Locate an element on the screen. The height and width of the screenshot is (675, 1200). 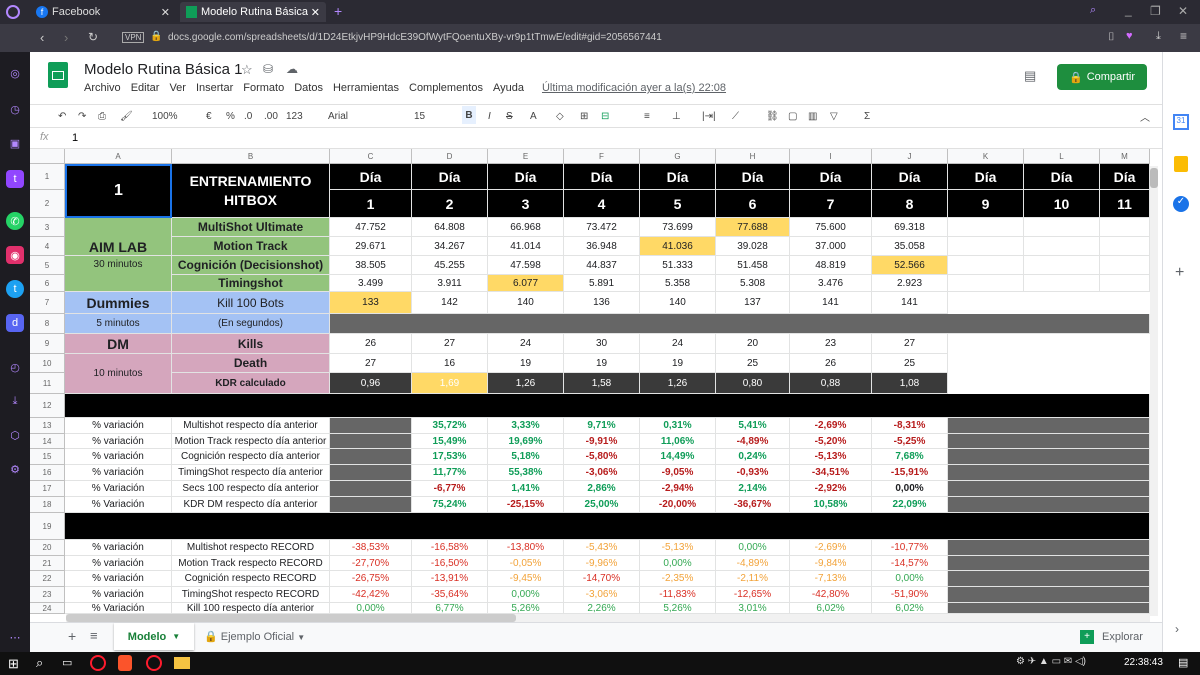
dummies-sub-label: (En segundos) is located at coordinates (251, 324).